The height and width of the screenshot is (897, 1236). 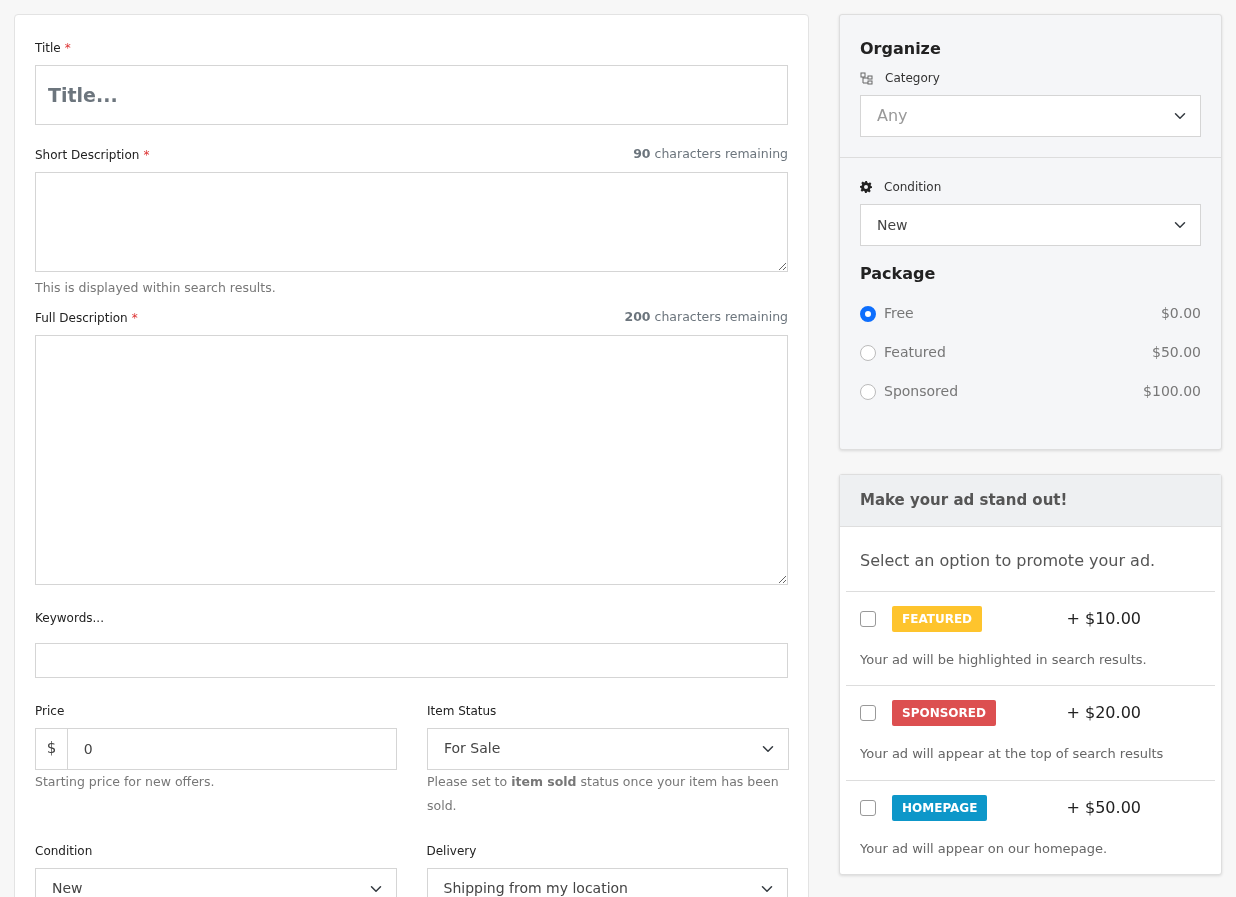 What do you see at coordinates (1030, 501) in the screenshot?
I see `panel-header: Make your ad stand out!` at bounding box center [1030, 501].